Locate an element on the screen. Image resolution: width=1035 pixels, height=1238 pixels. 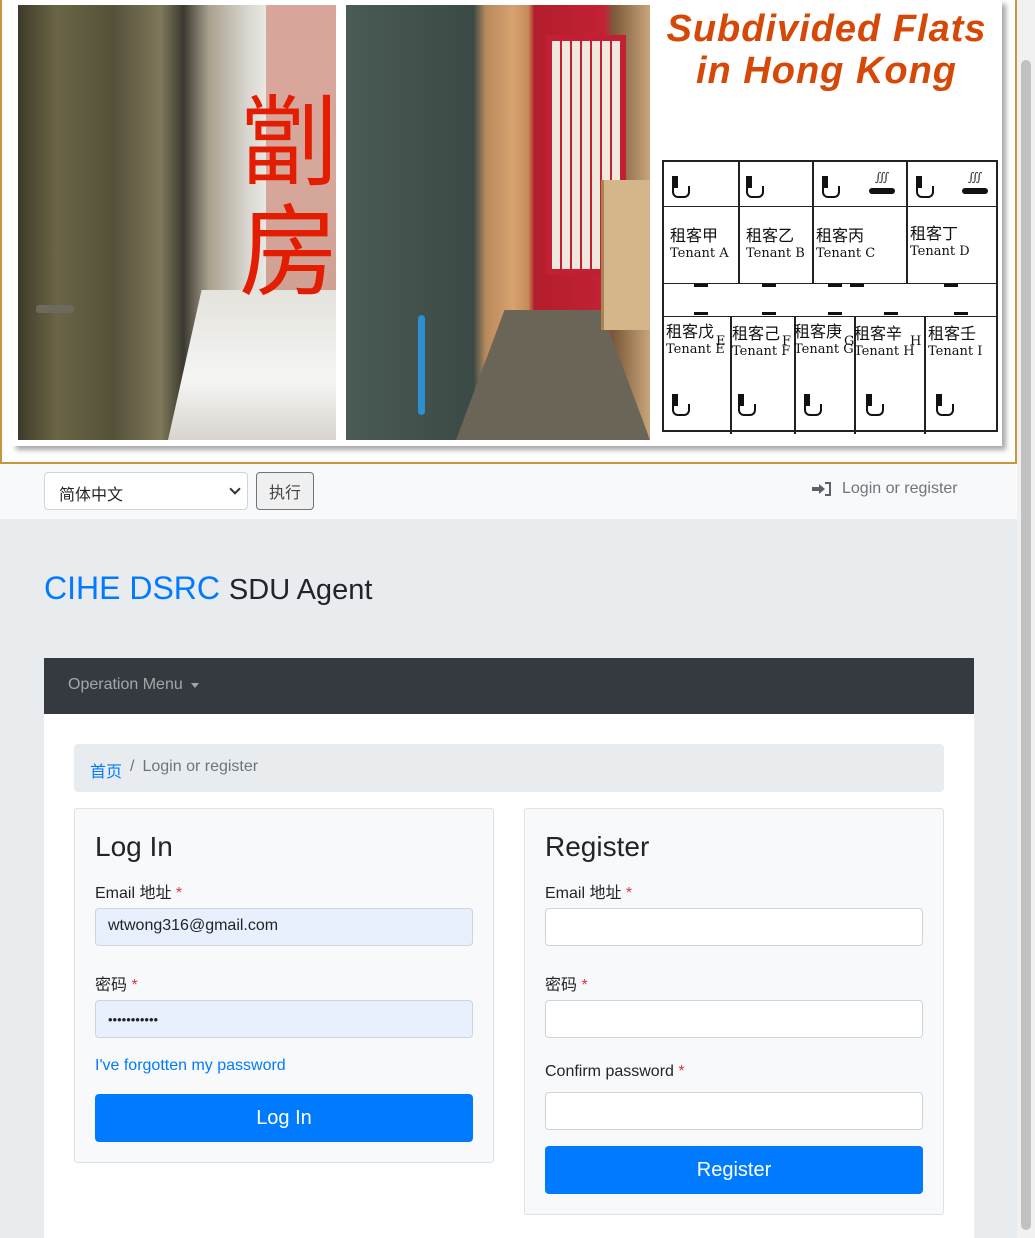
top-navbar: 简体中文 执行 Login or register is located at coordinates (508, 491).